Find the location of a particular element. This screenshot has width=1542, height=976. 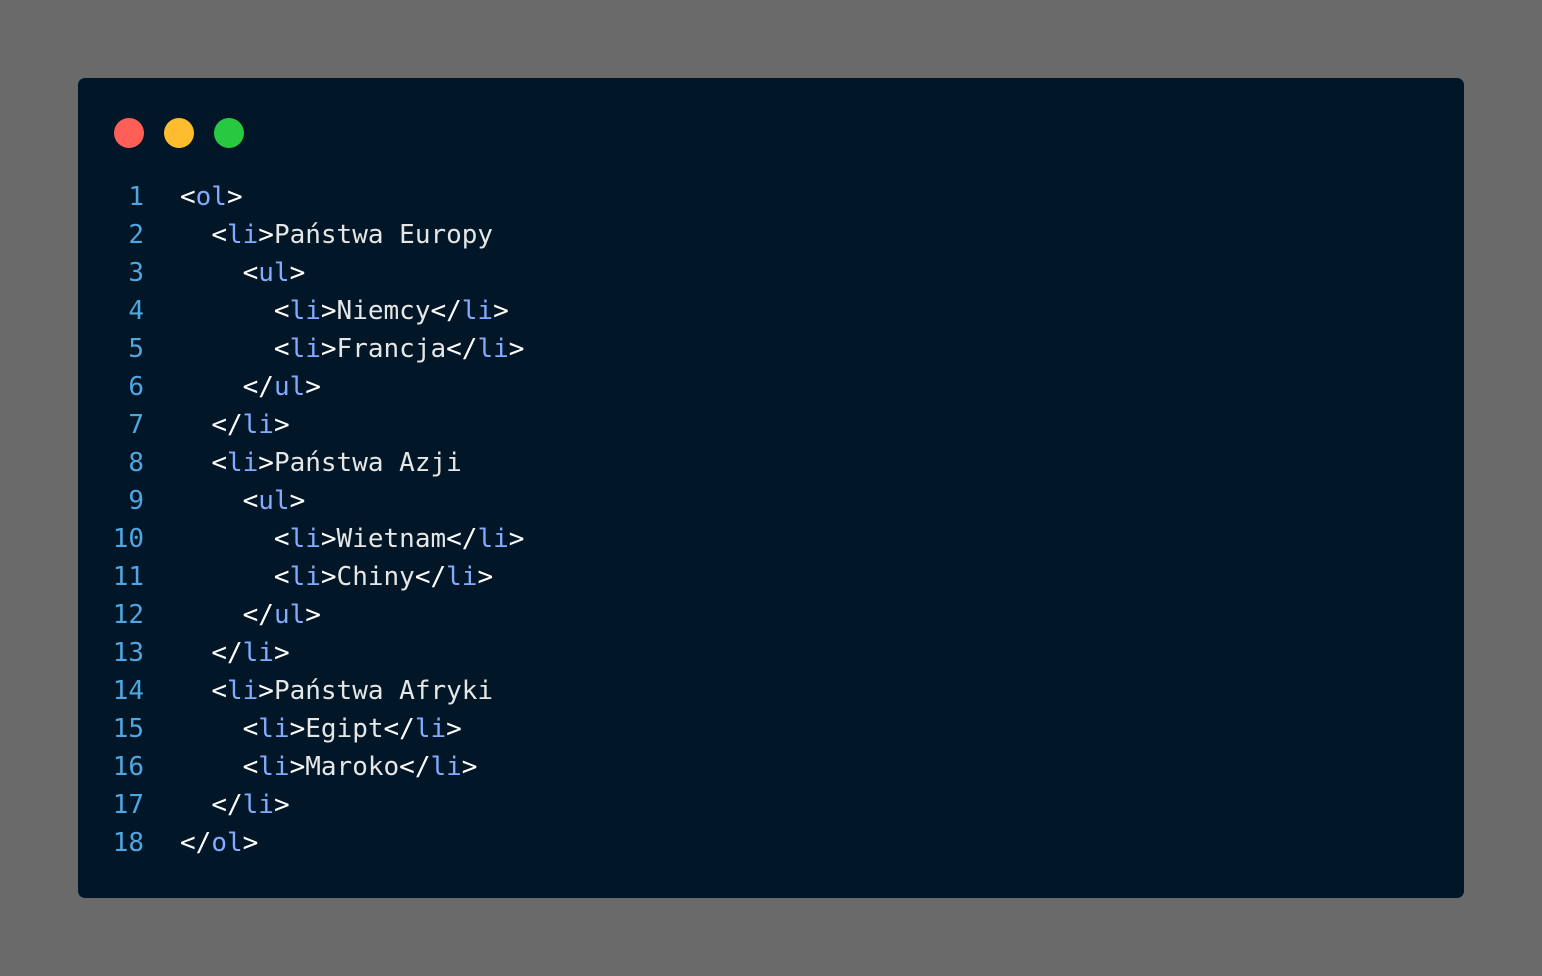

code-line: 4 <li>Niemcy</li> is located at coordinates (301, 311).